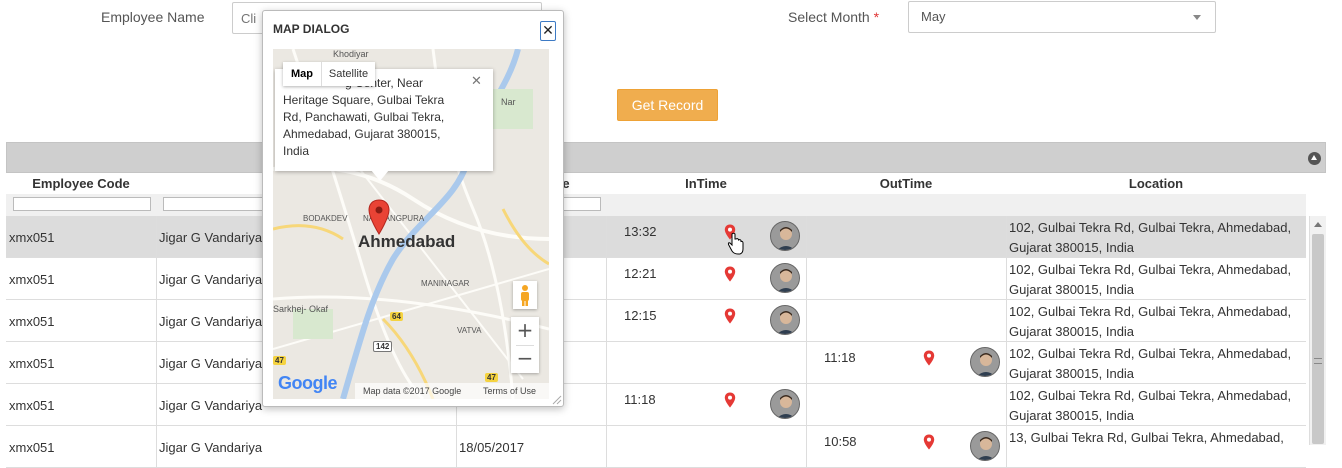  What do you see at coordinates (640, 273) in the screenshot?
I see `cell-intime: 12:21` at bounding box center [640, 273].